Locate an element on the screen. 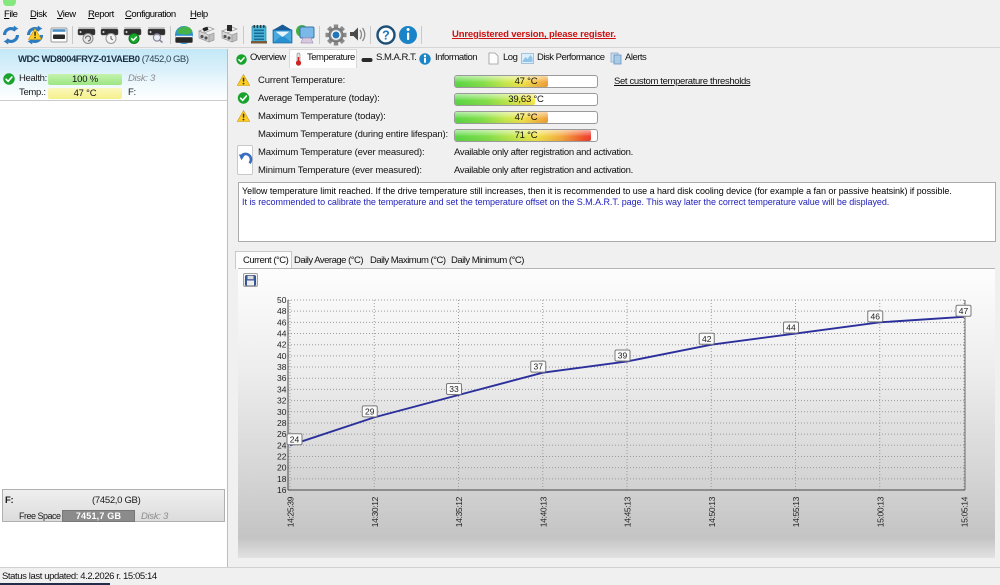  svg-text: 16 is located at coordinates (282, 490).